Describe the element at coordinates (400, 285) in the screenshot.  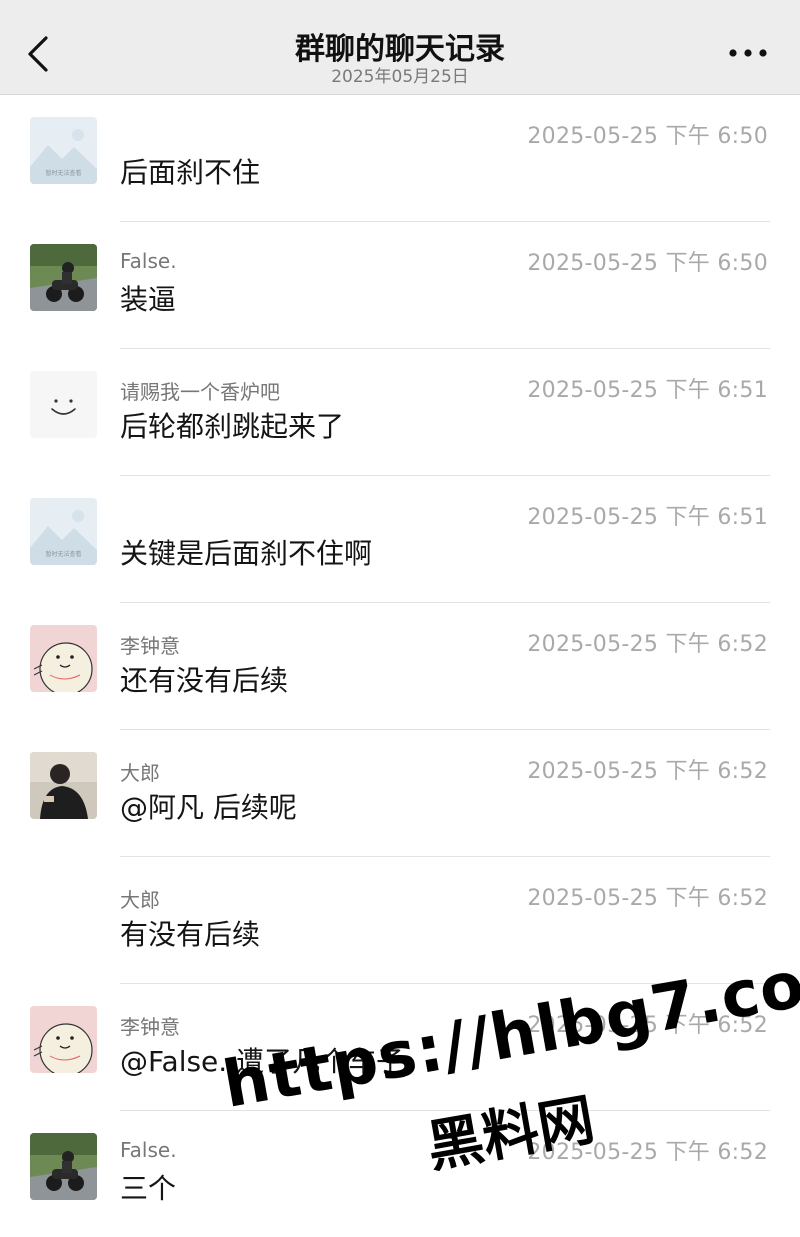
I see `chat-message: False. 2025-05-25 下午 6:50 装逼` at that location.